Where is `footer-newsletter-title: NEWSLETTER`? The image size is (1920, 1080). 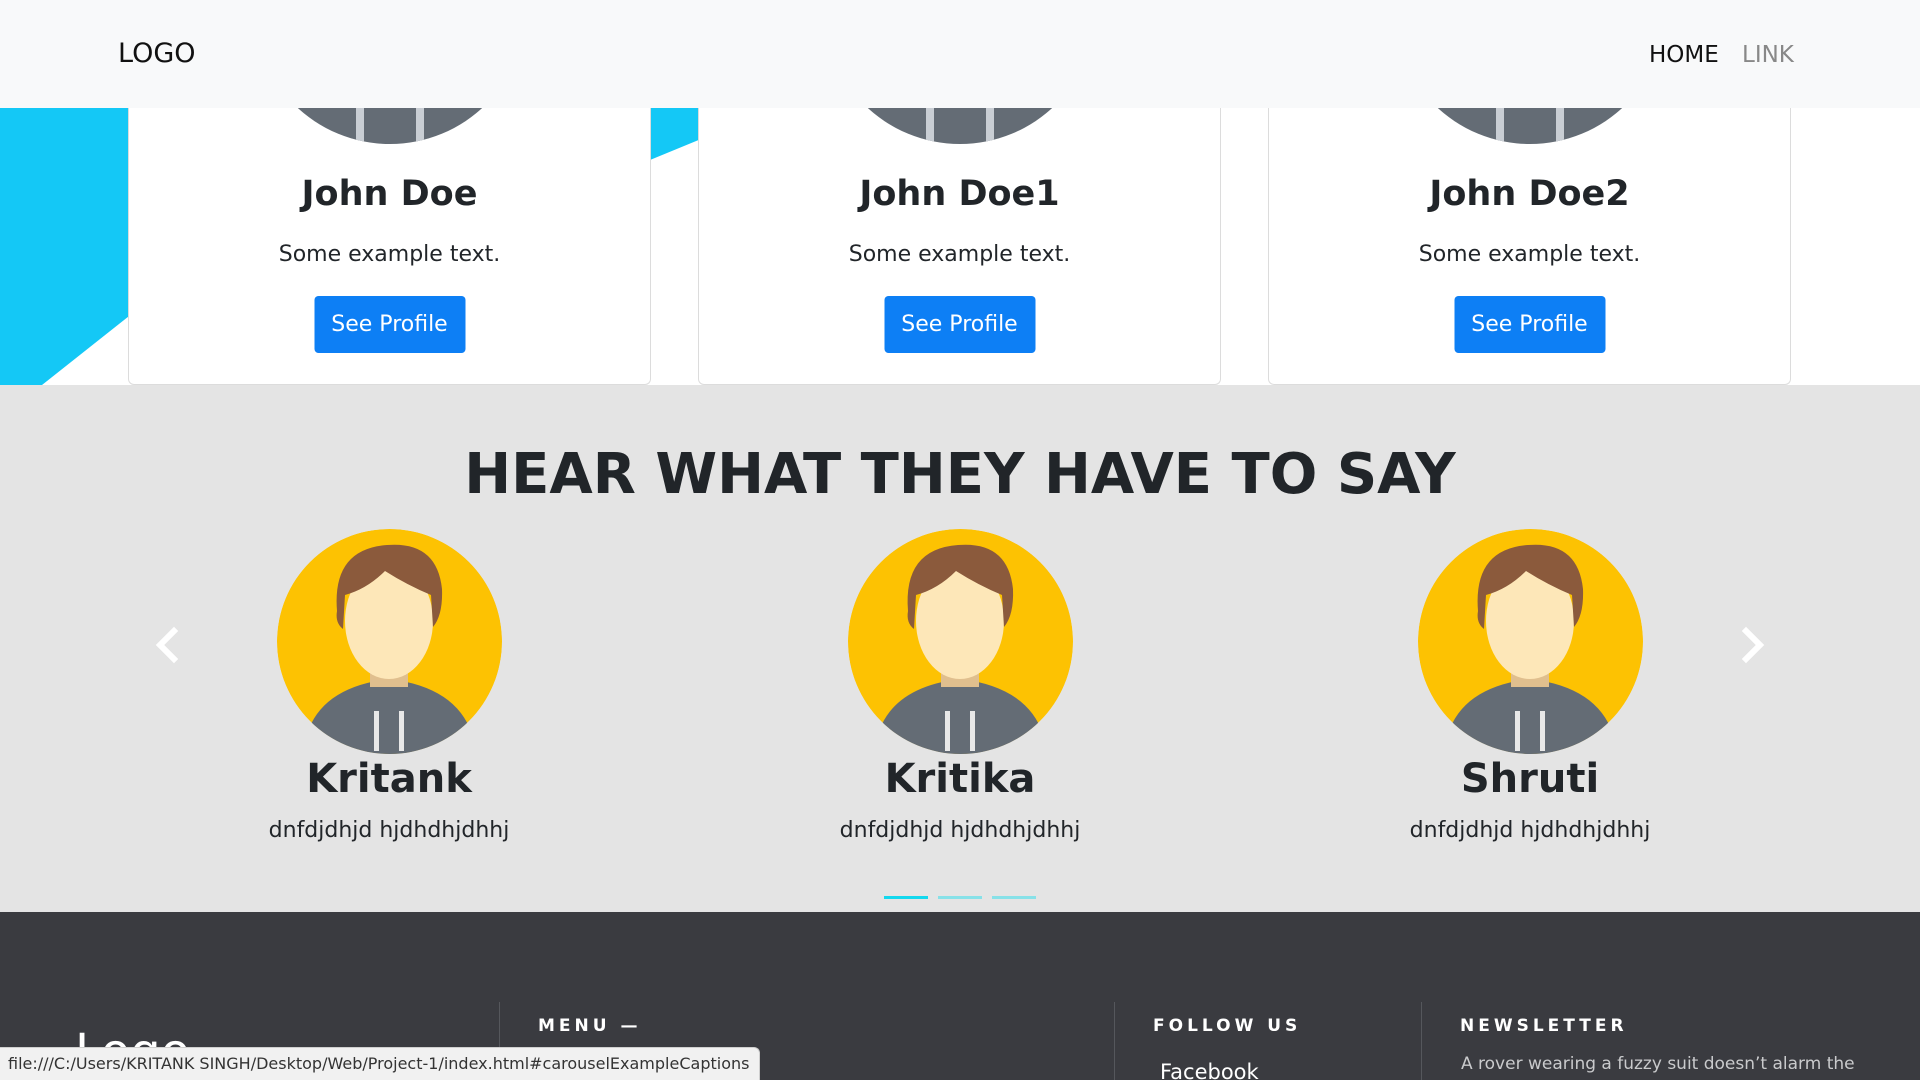 footer-newsletter-title: NEWSLETTER is located at coordinates (1544, 1026).